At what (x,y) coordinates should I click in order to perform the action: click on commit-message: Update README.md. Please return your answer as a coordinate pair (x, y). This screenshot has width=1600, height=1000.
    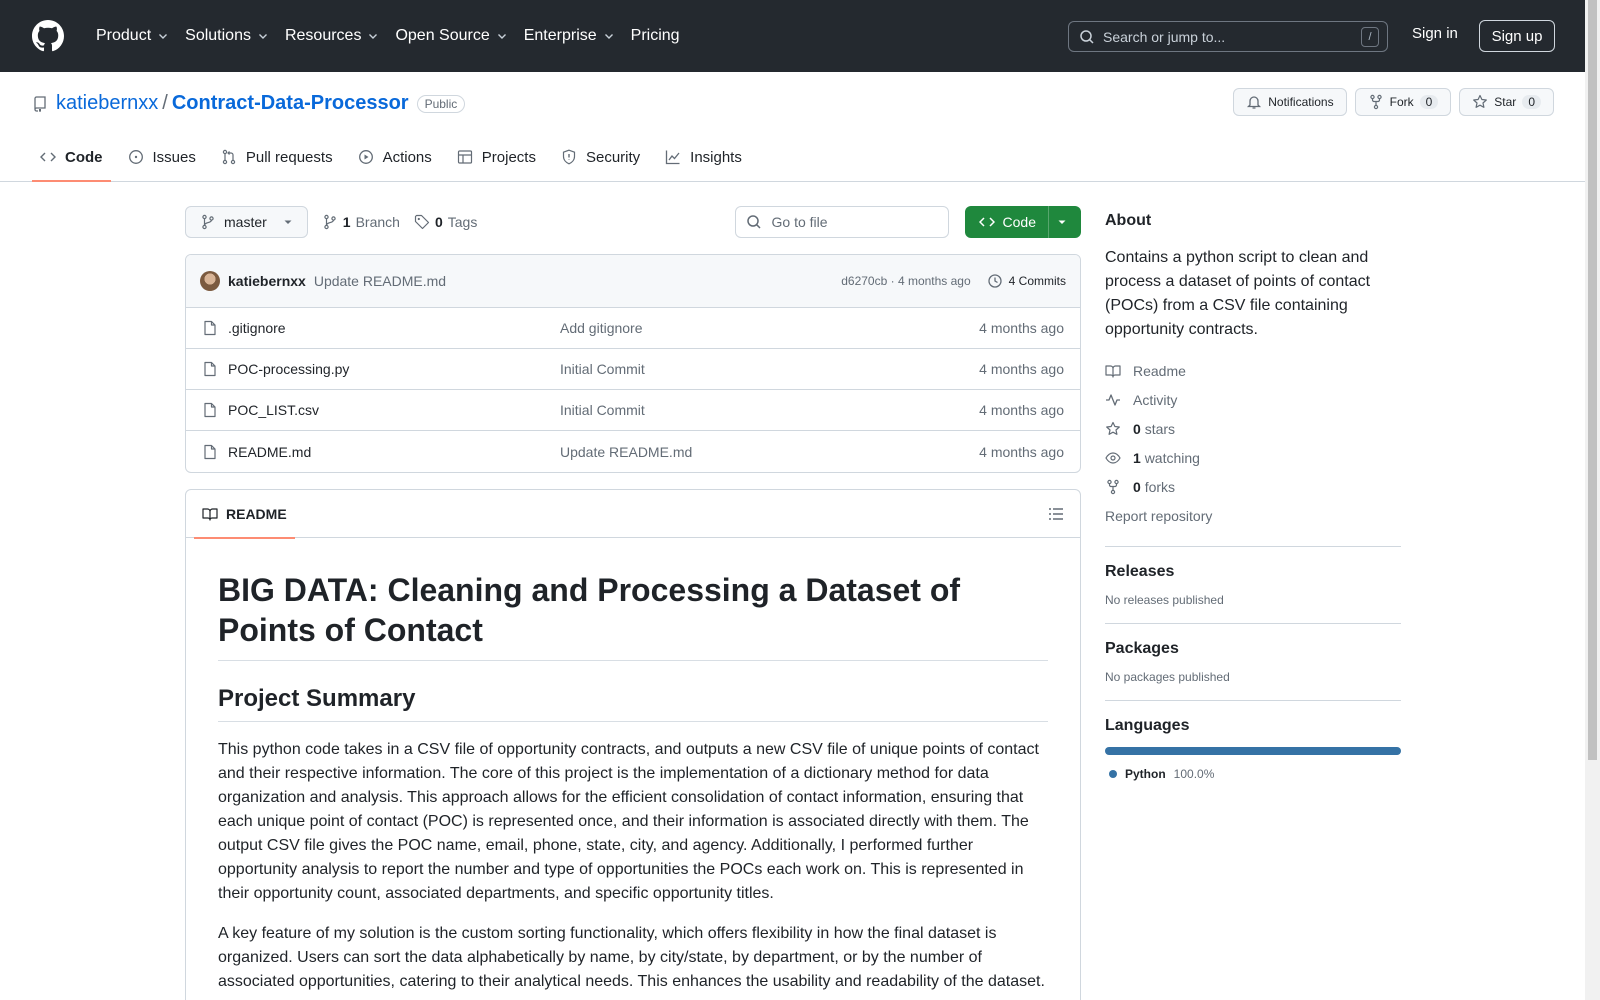
    Looking at the image, I should click on (380, 281).